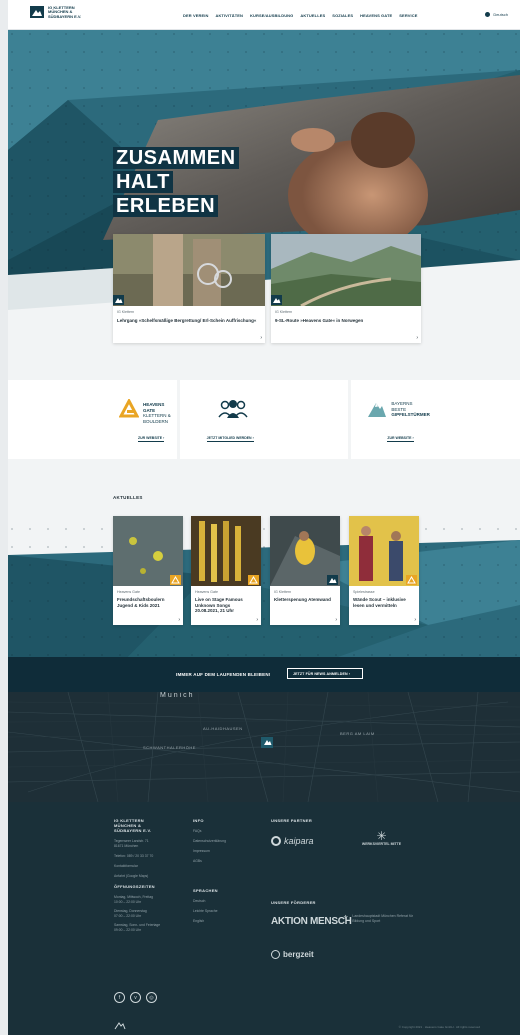  Describe the element at coordinates (195, 15) in the screenshot. I see `nav-item-verein: DER VEREIN` at that location.